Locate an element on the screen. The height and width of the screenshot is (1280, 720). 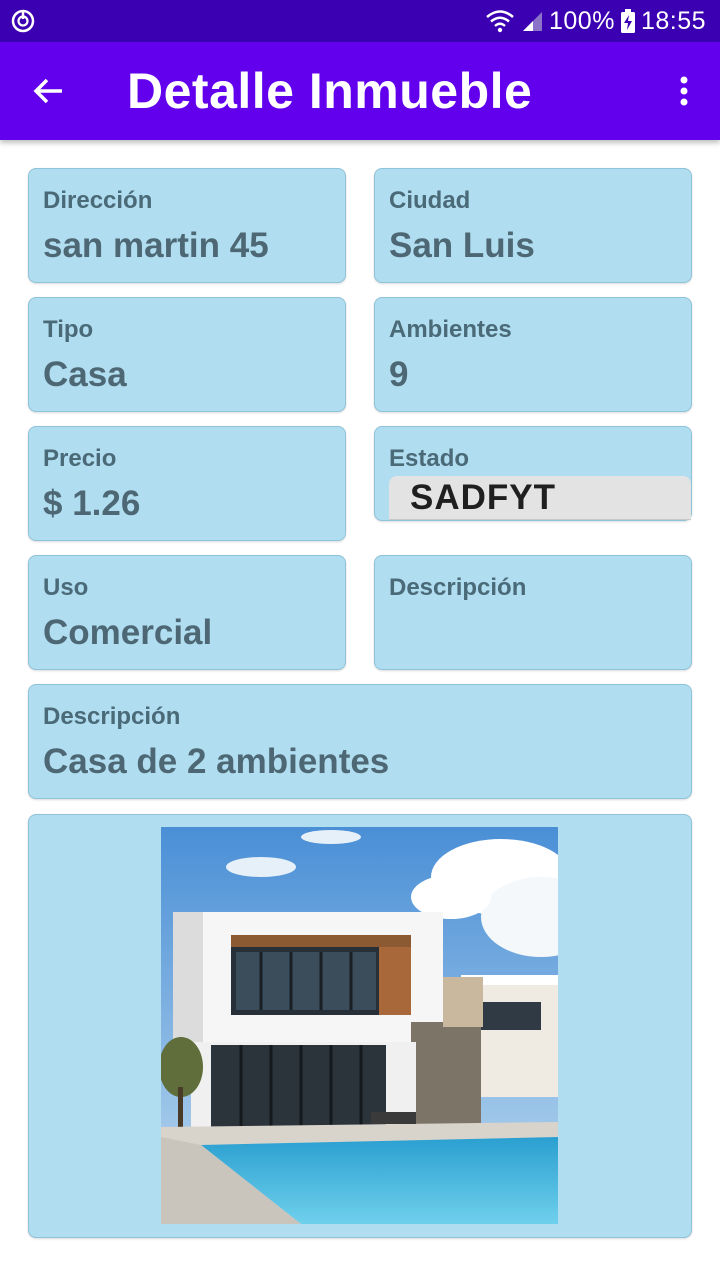
field-label: Estado is located at coordinates (429, 458).